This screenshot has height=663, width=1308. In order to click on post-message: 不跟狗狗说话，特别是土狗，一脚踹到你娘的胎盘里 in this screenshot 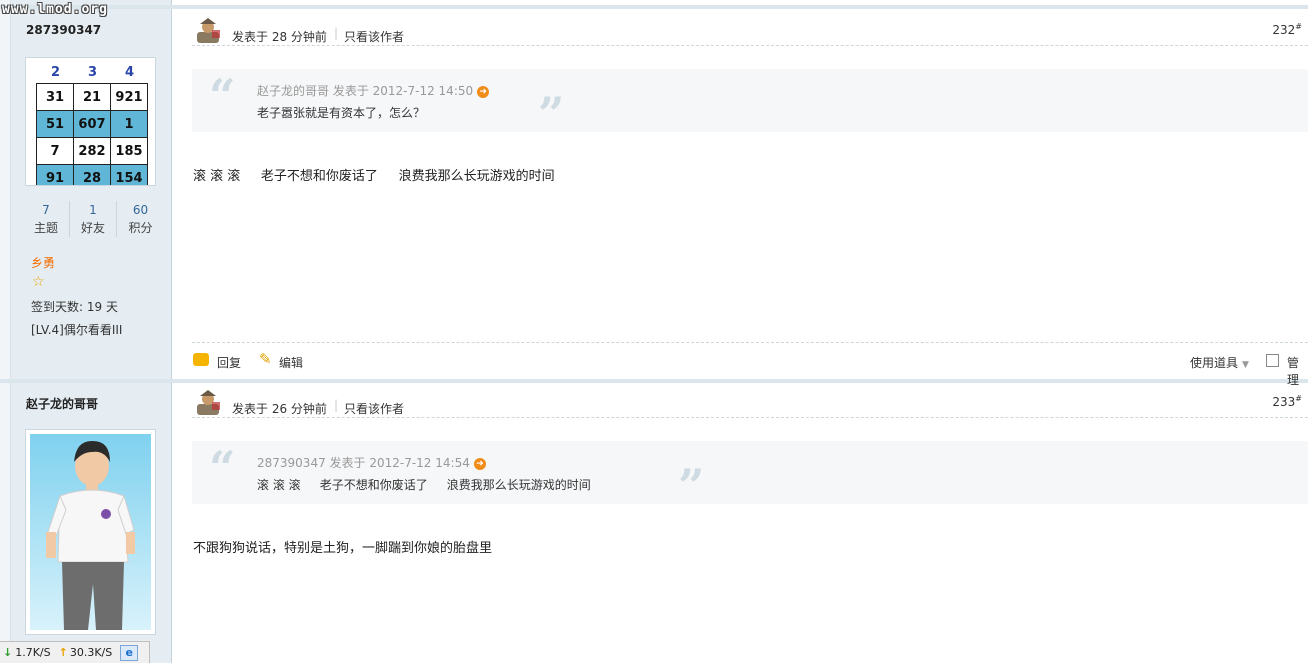, I will do `click(343, 548)`.